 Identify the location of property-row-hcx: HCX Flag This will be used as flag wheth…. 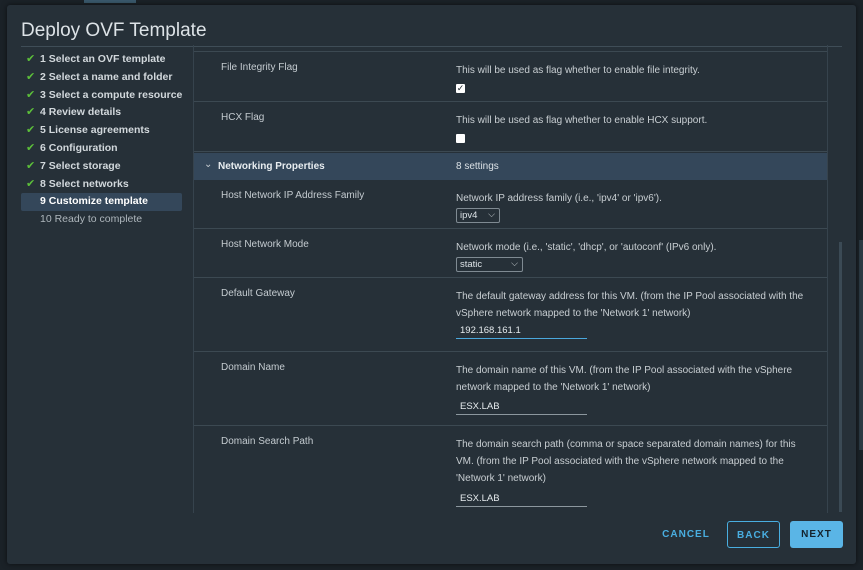
(510, 127).